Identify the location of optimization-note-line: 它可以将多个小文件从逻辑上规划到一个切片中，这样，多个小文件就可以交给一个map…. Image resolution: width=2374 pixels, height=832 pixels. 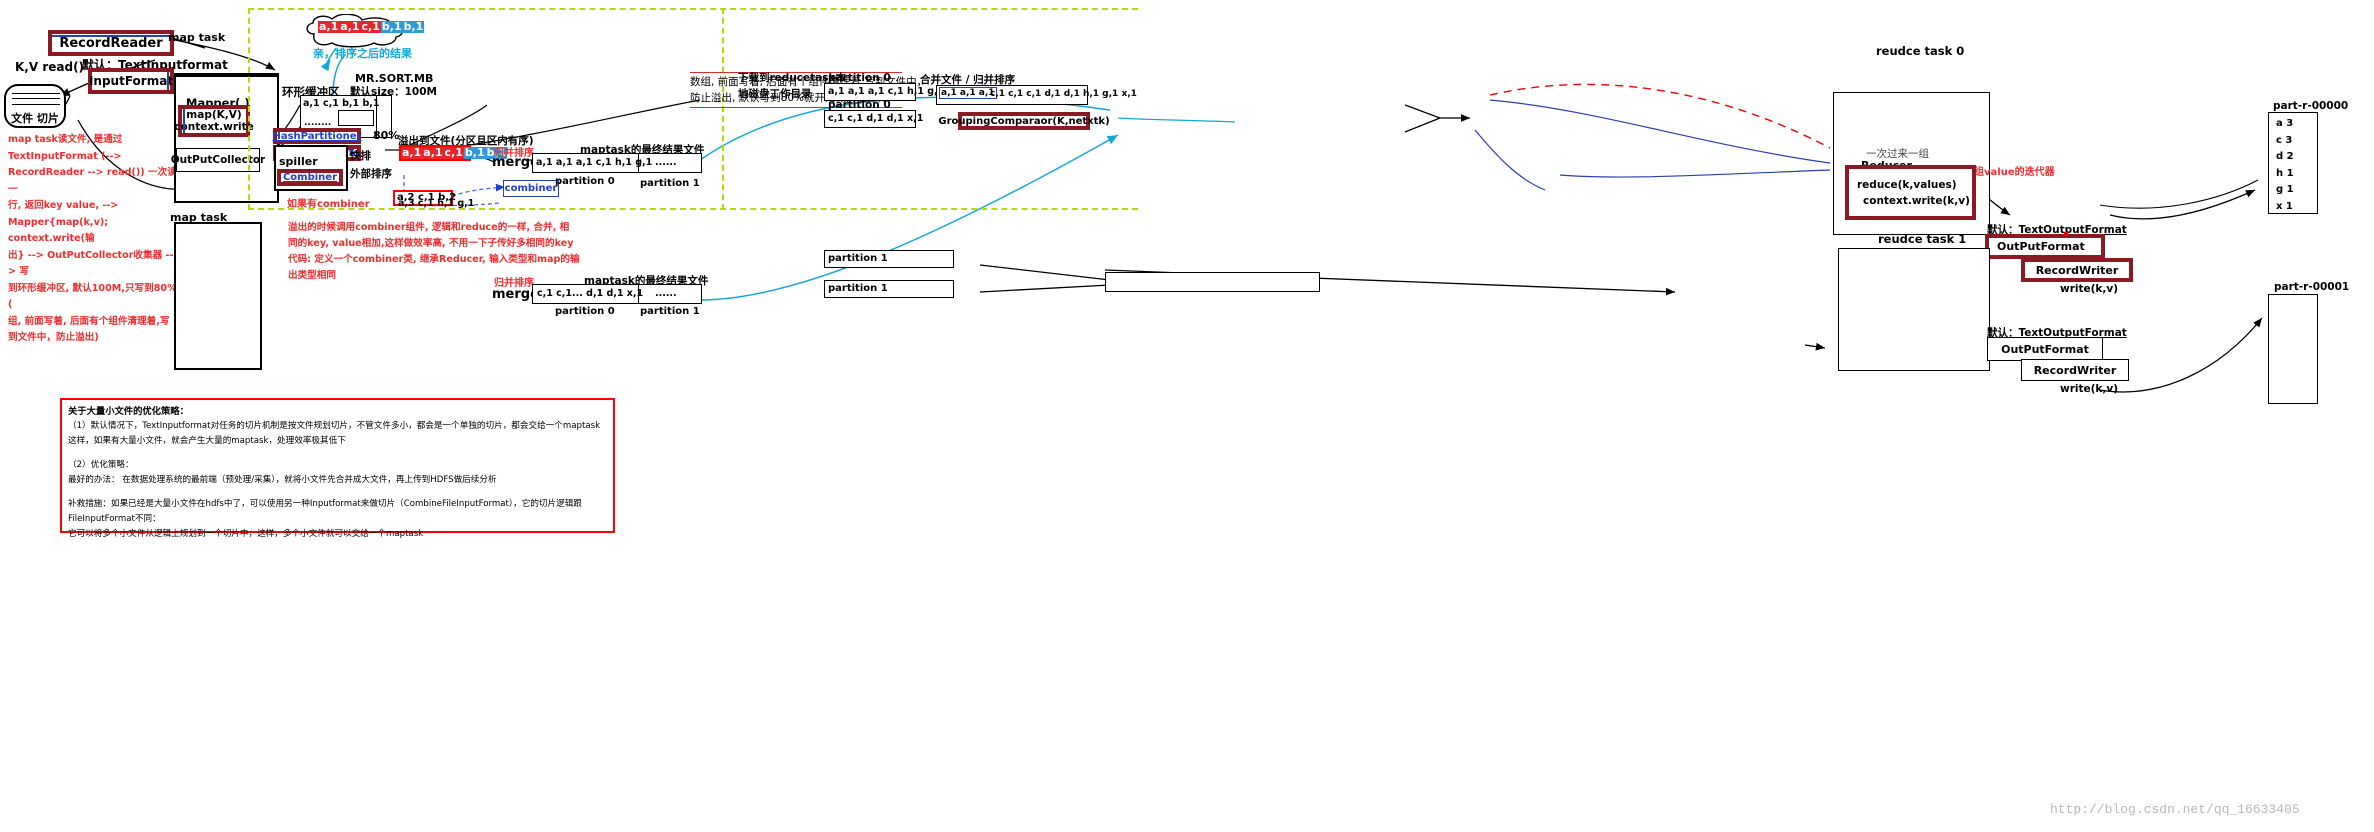
(246, 533).